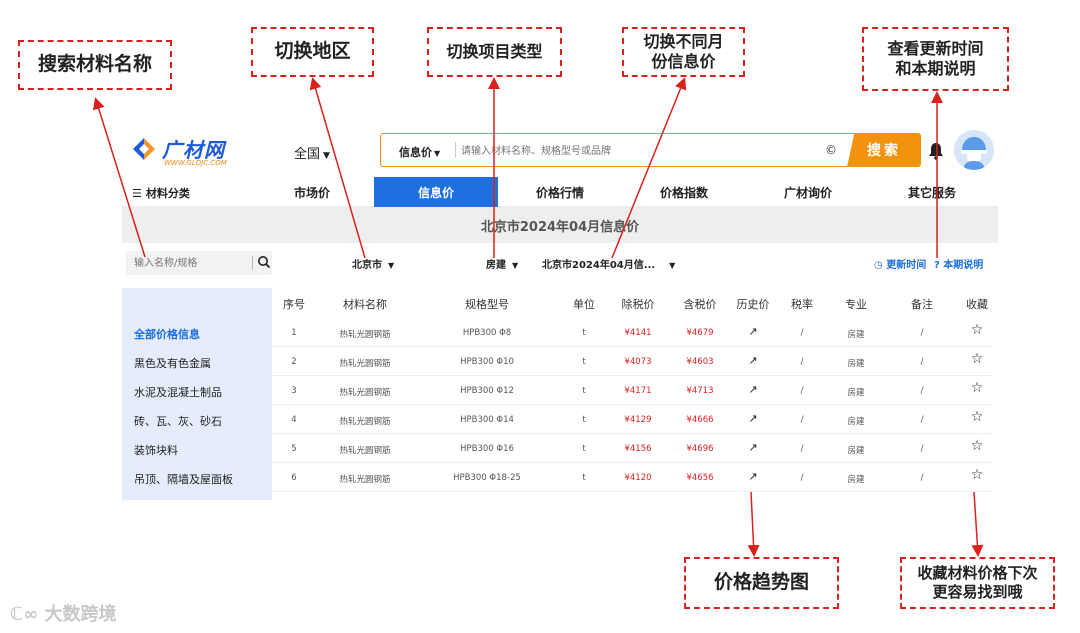 The image size is (1080, 633). Describe the element at coordinates (560, 225) in the screenshot. I see `page-title: 北京市2024年04月信息价` at that location.